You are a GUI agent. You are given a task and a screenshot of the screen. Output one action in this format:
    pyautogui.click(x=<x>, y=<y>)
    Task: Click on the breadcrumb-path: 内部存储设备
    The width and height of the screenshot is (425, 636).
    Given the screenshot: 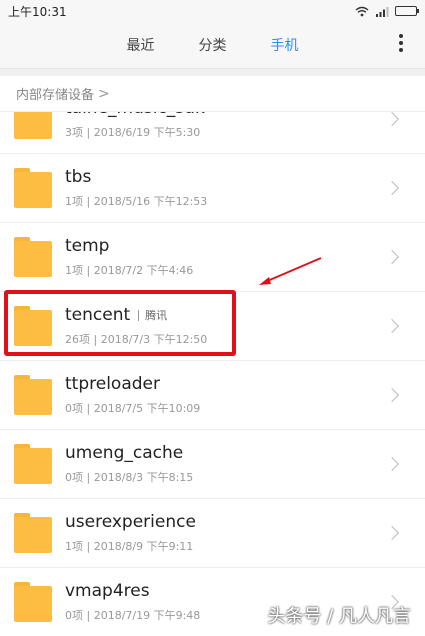 What is the action you would take?
    pyautogui.click(x=55, y=95)
    